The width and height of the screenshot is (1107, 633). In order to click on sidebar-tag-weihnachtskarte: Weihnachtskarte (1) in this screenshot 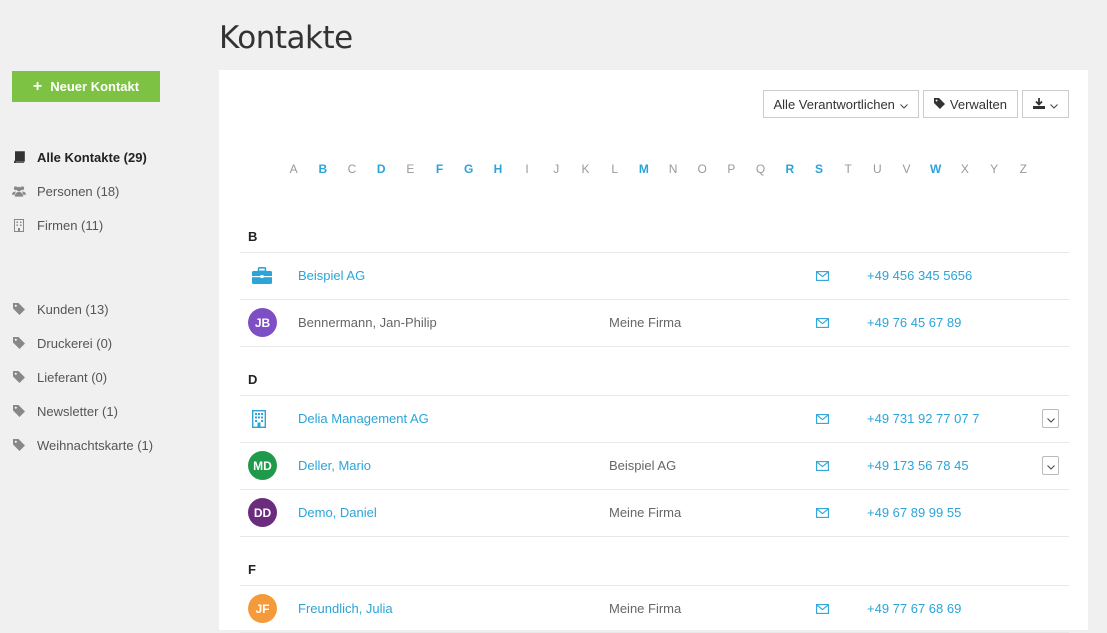, I will do `click(107, 445)`.